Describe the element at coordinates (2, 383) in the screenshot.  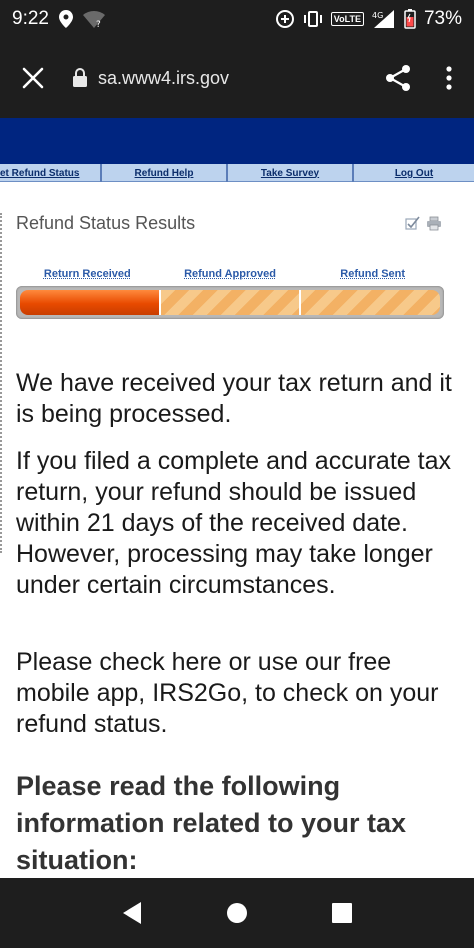
I see `left-divider` at that location.